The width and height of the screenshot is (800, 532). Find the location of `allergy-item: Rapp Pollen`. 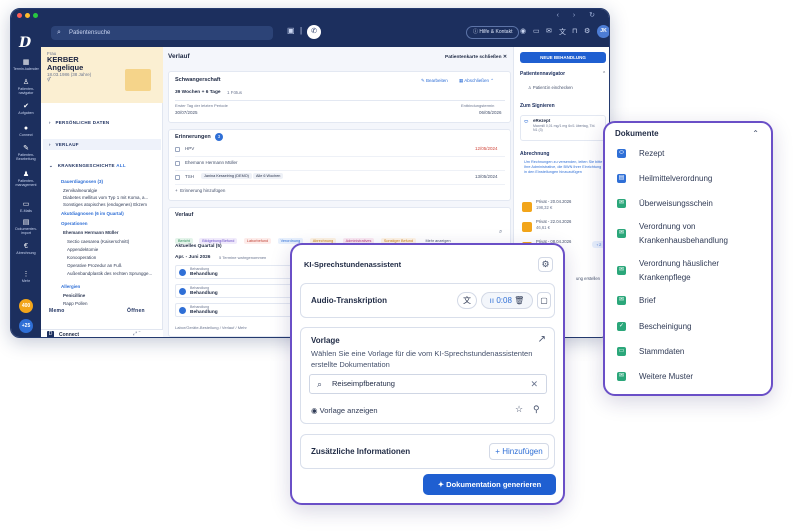

allergy-item: Rapp Pollen is located at coordinates (75, 303).